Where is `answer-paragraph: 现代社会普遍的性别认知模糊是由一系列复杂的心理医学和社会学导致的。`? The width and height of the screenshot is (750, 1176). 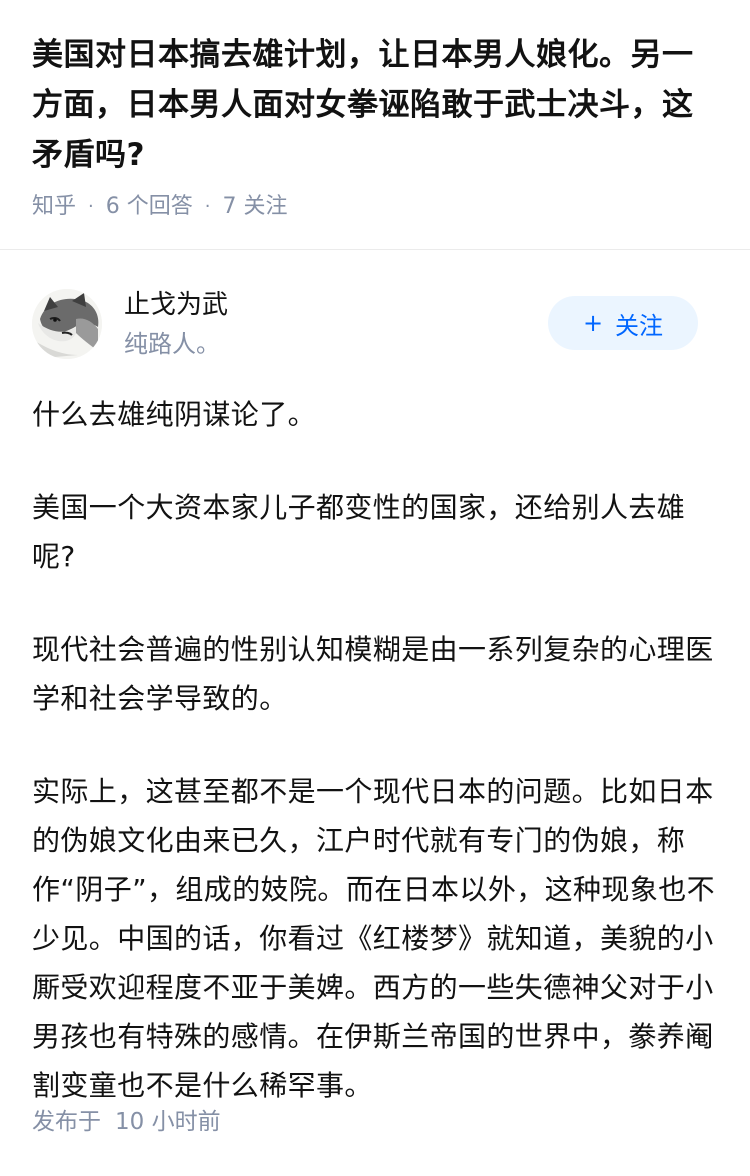 answer-paragraph: 现代社会普遍的性别认知模糊是由一系列复杂的心理医学和社会学导致的。 is located at coordinates (373, 674).